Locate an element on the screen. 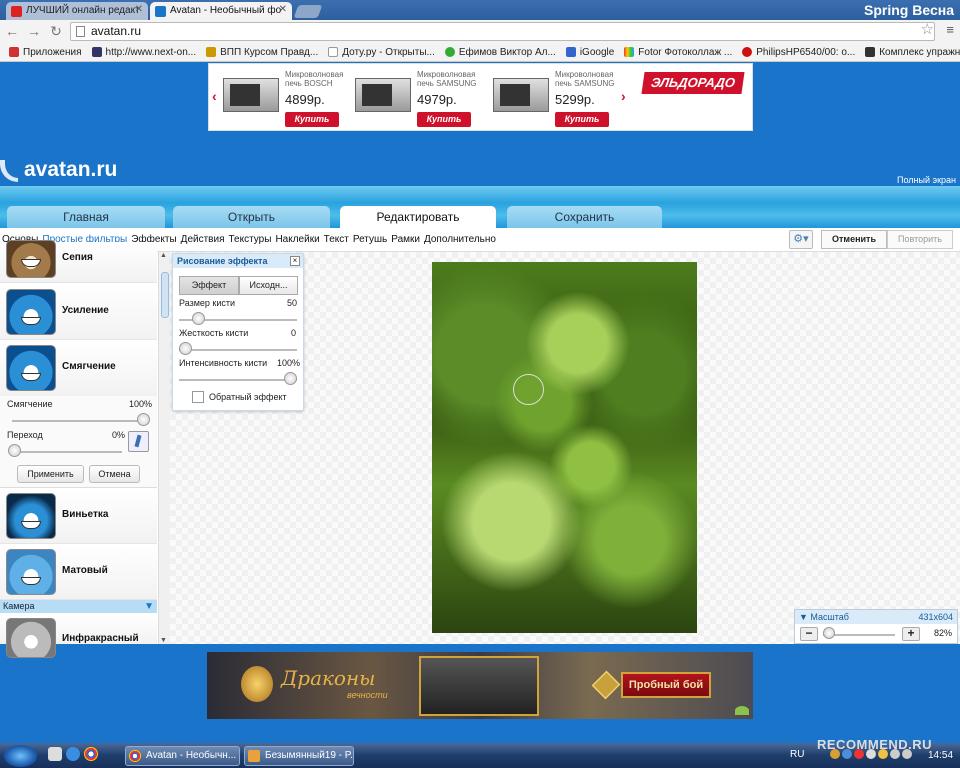  product-caption: Микроволновая печь BOSCH is located at coordinates (314, 79).